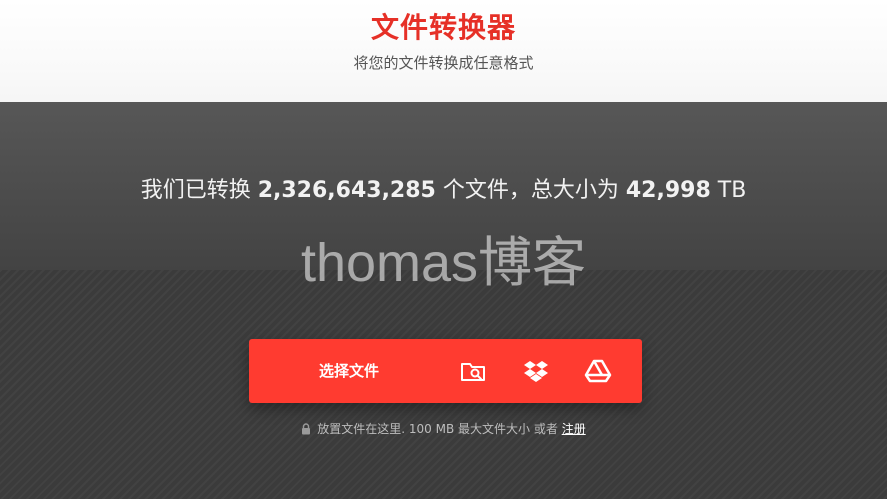 Image resolution: width=887 pixels, height=499 pixels. Describe the element at coordinates (443, 263) in the screenshot. I see `watermark-text: thomas博客` at that location.